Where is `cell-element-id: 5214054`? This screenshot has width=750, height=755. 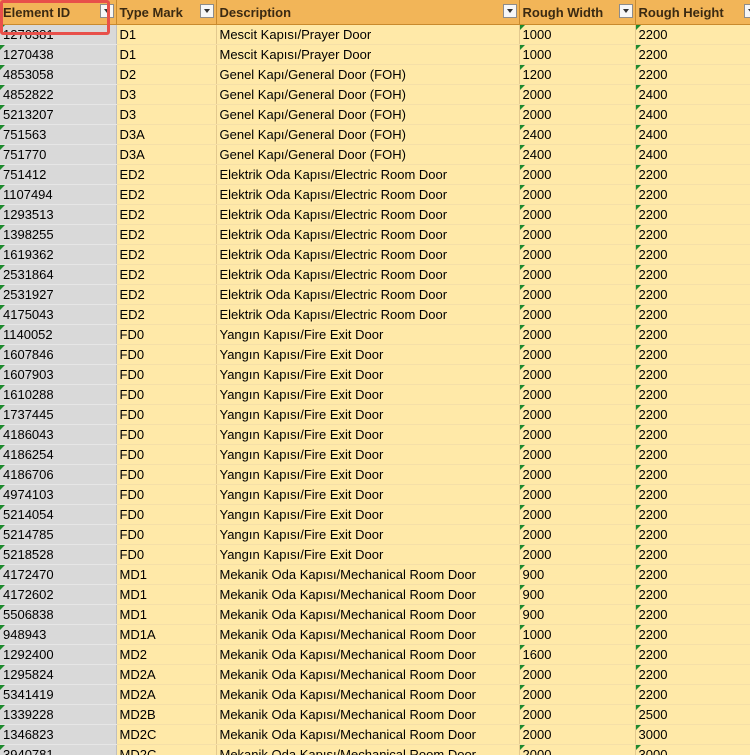
cell-element-id: 5214054 is located at coordinates (58, 514).